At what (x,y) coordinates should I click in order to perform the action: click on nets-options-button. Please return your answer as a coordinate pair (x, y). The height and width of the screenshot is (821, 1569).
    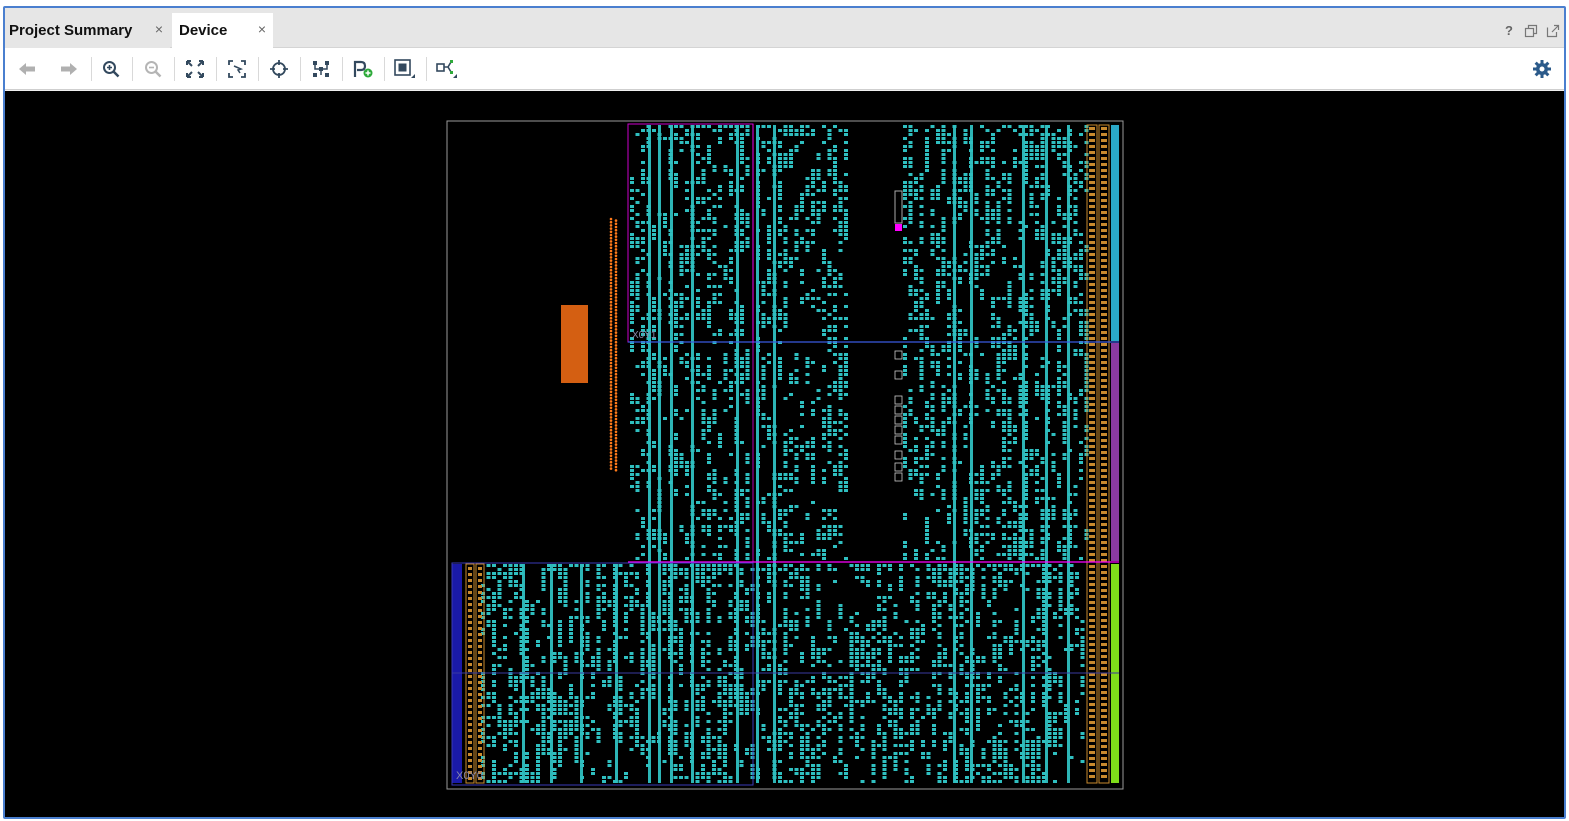
    Looking at the image, I should click on (447, 69).